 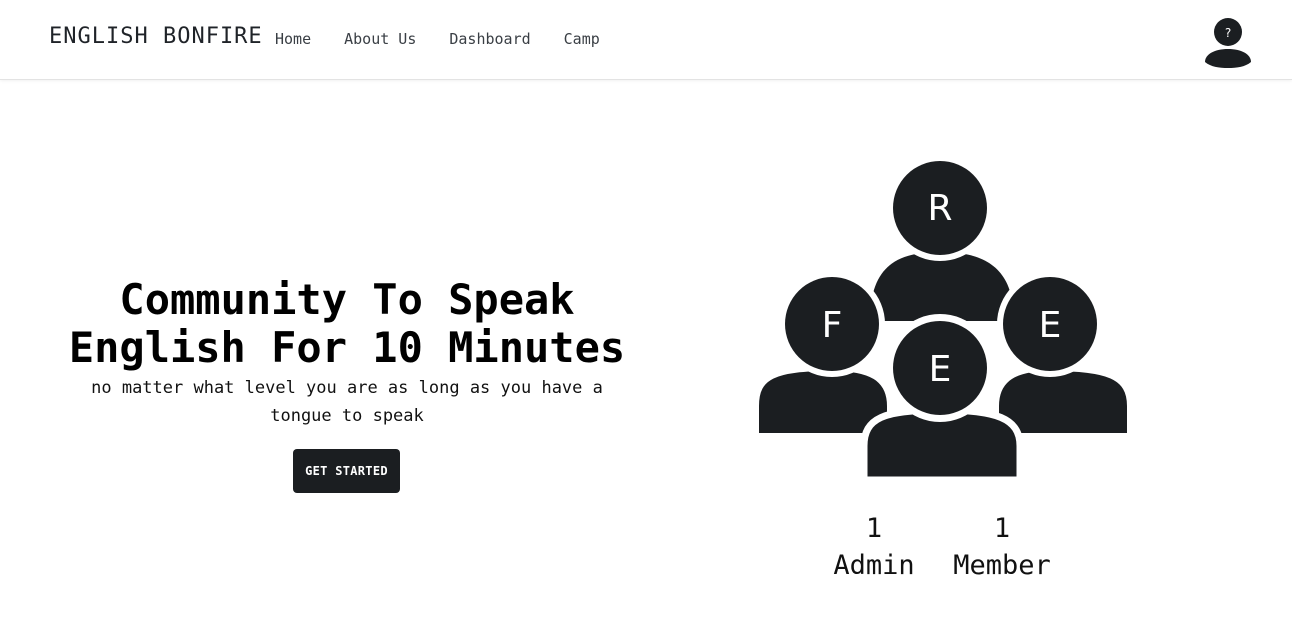 What do you see at coordinates (582, 39) in the screenshot?
I see `nav-link-camp: Camp` at bounding box center [582, 39].